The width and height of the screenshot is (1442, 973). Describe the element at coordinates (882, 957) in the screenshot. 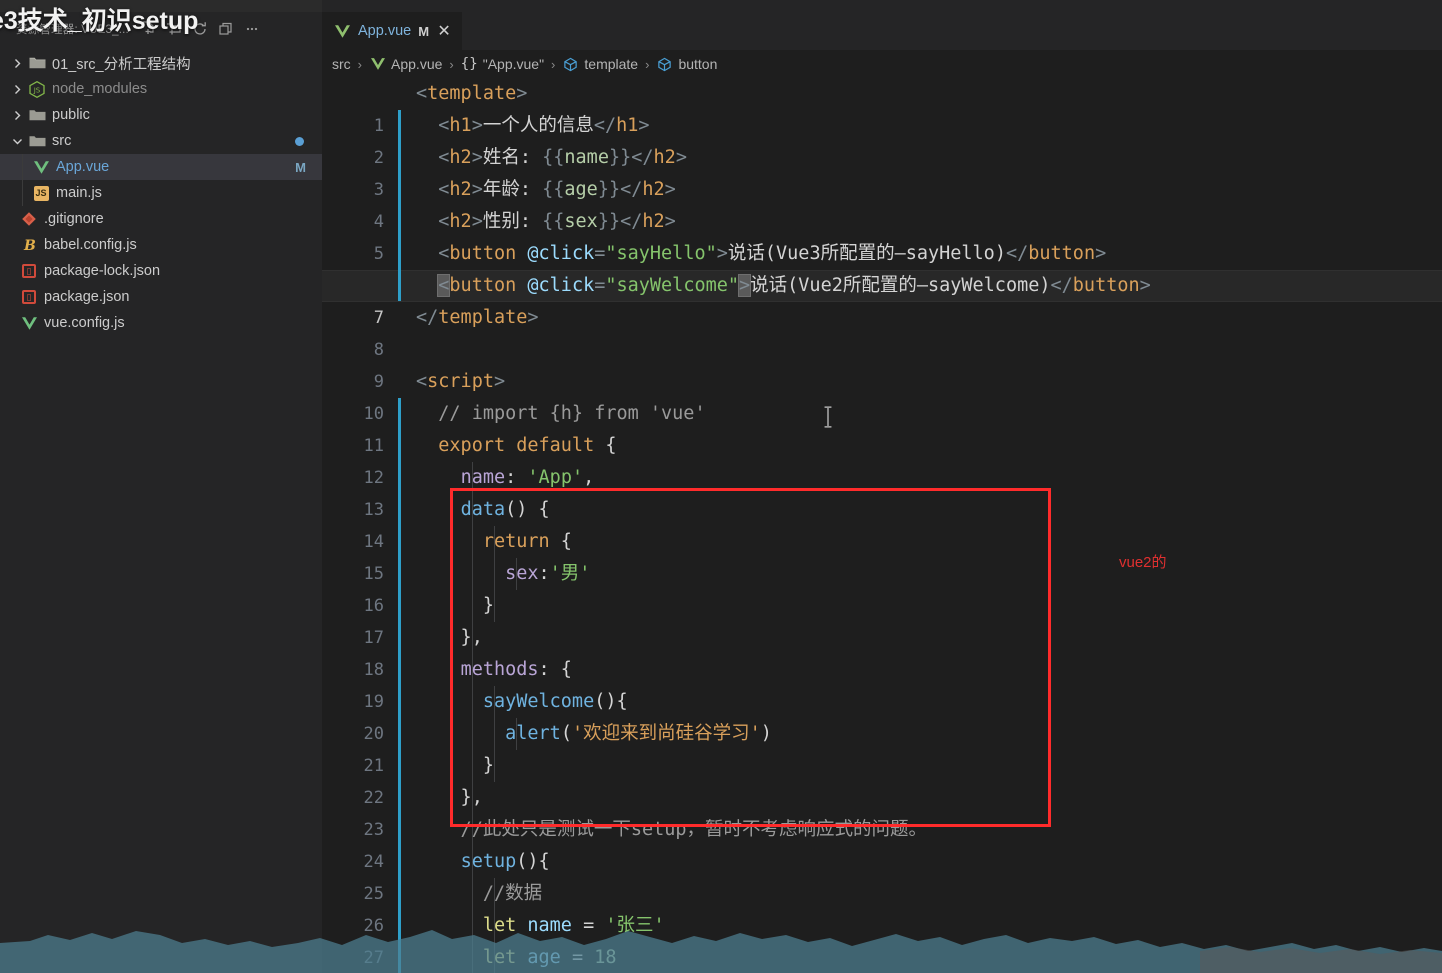

I see `code-line: 28 let age = 18` at that location.